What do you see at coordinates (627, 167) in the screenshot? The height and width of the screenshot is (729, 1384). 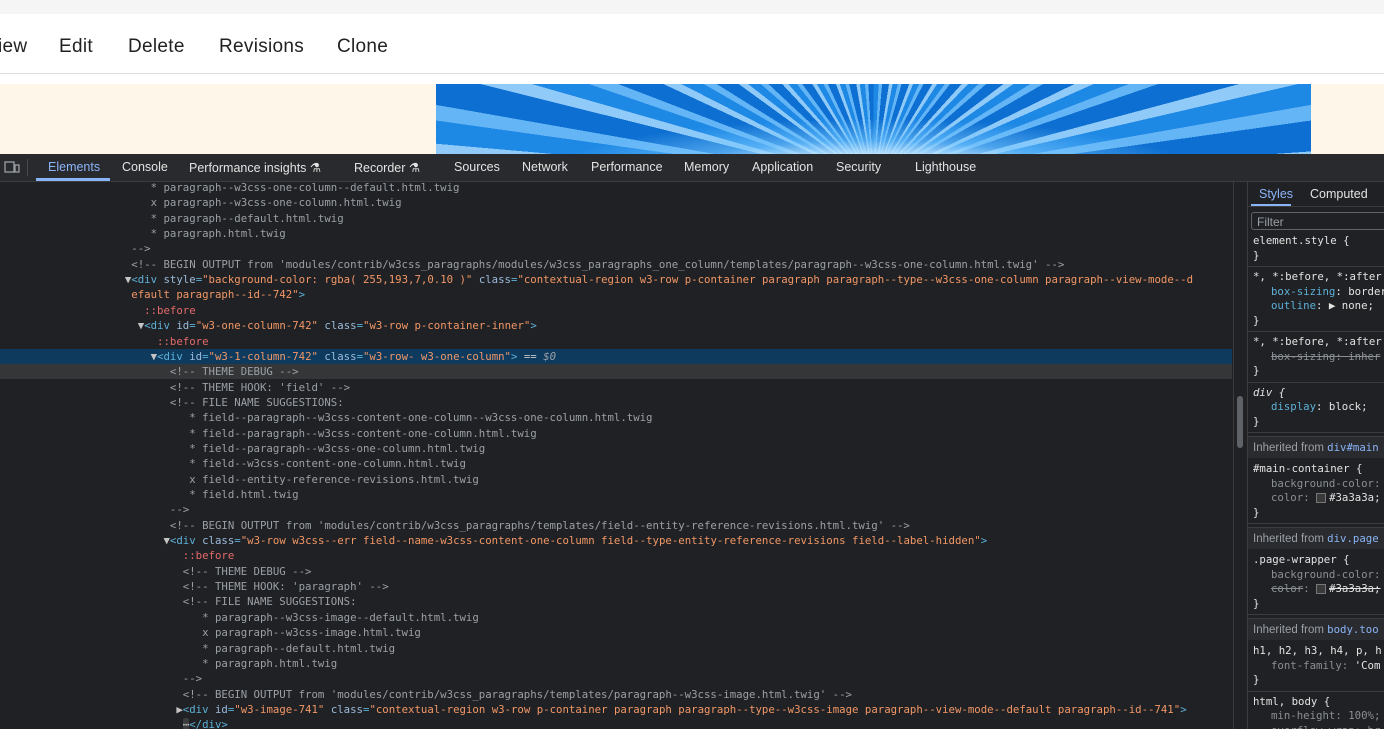 I see `tab-performance: Performance` at bounding box center [627, 167].